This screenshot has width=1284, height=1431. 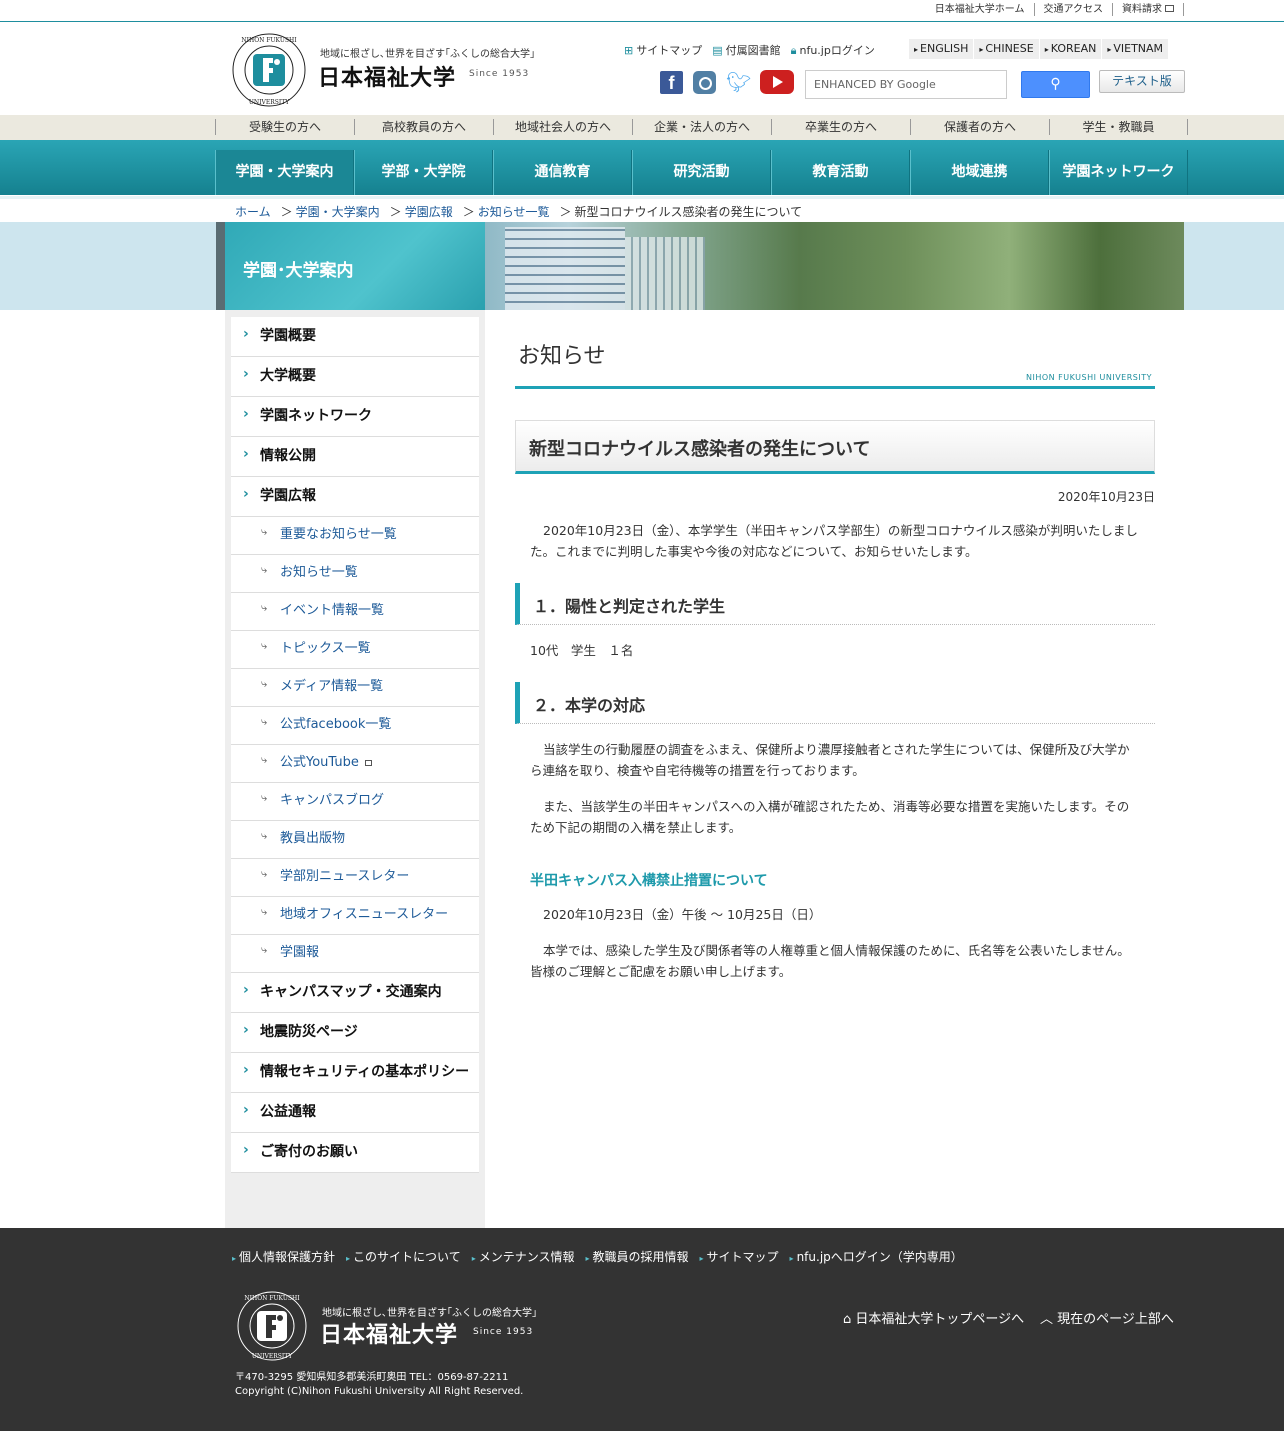 What do you see at coordinates (423, 127) in the screenshot?
I see `audience-hs-teachers: 高校教員の方へ` at bounding box center [423, 127].